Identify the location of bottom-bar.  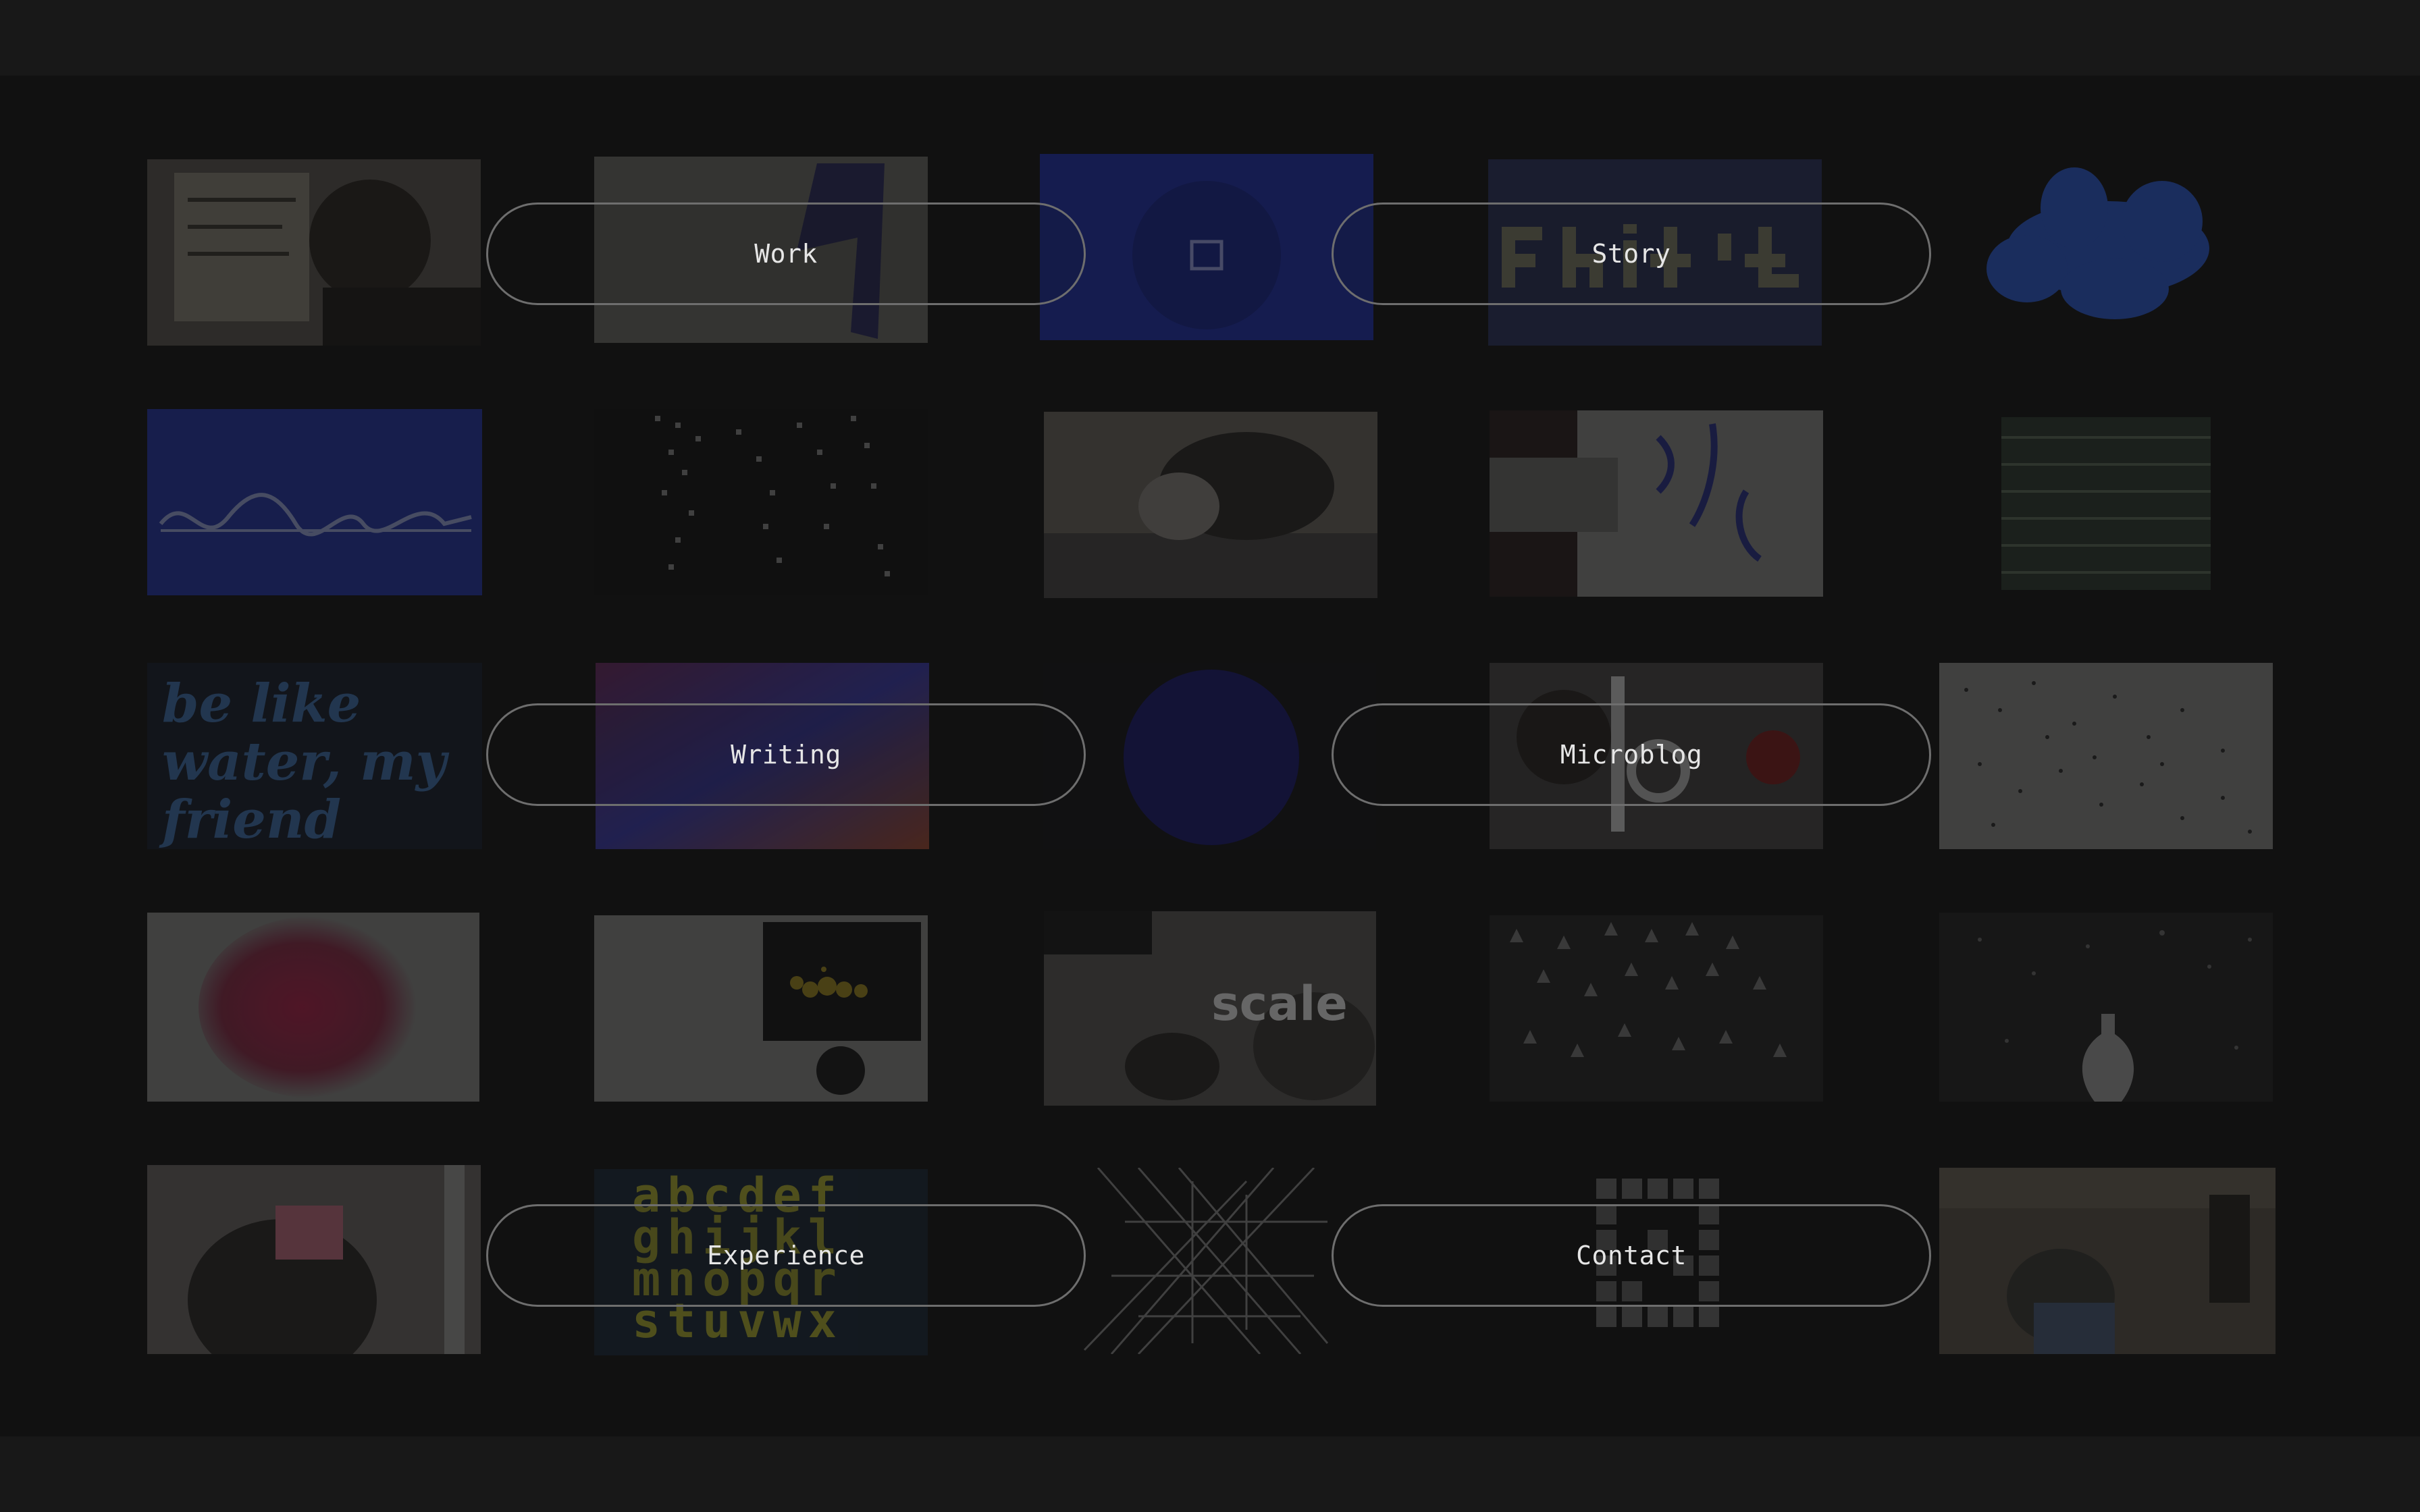
(1210, 1474).